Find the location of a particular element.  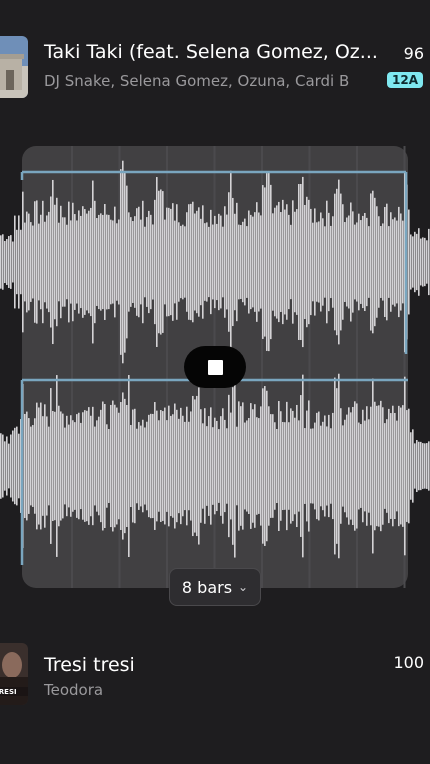

track-title: Tresi tresi is located at coordinates (89, 665).